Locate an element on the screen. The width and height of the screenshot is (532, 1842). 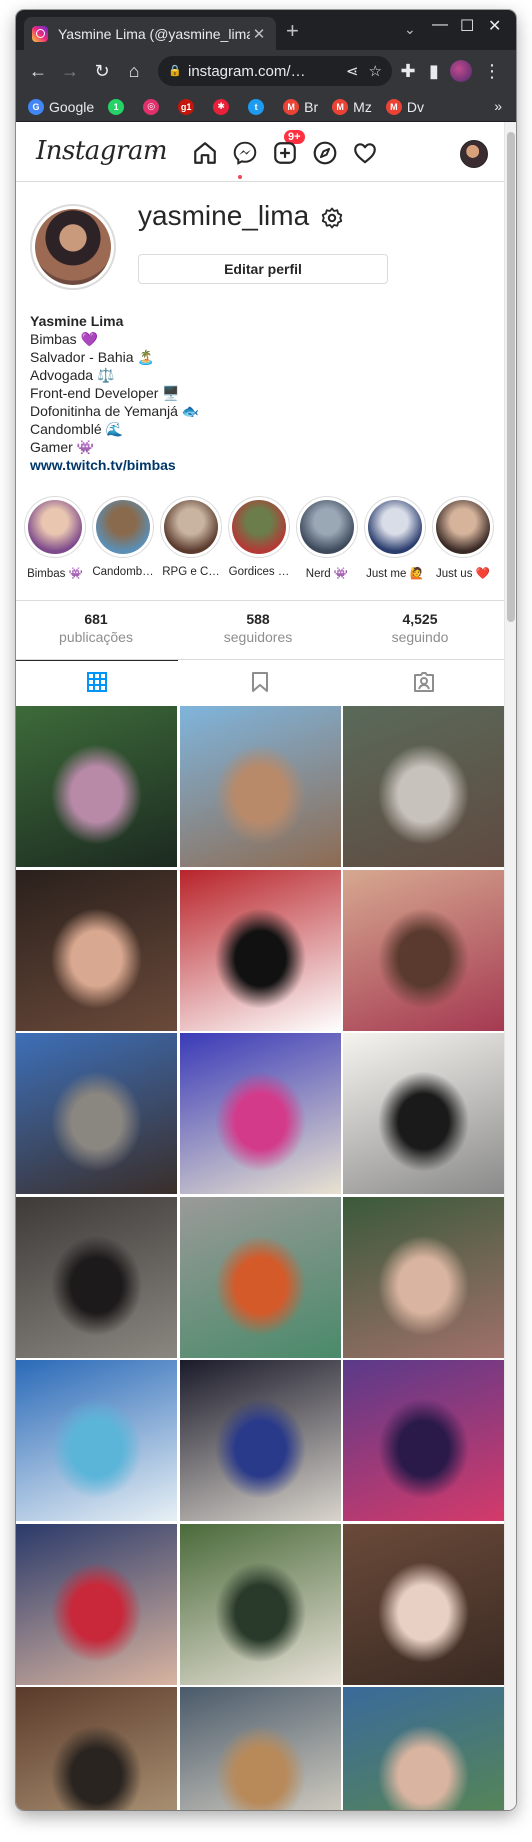
back-arrow-icon: ← is located at coordinates (38, 71).